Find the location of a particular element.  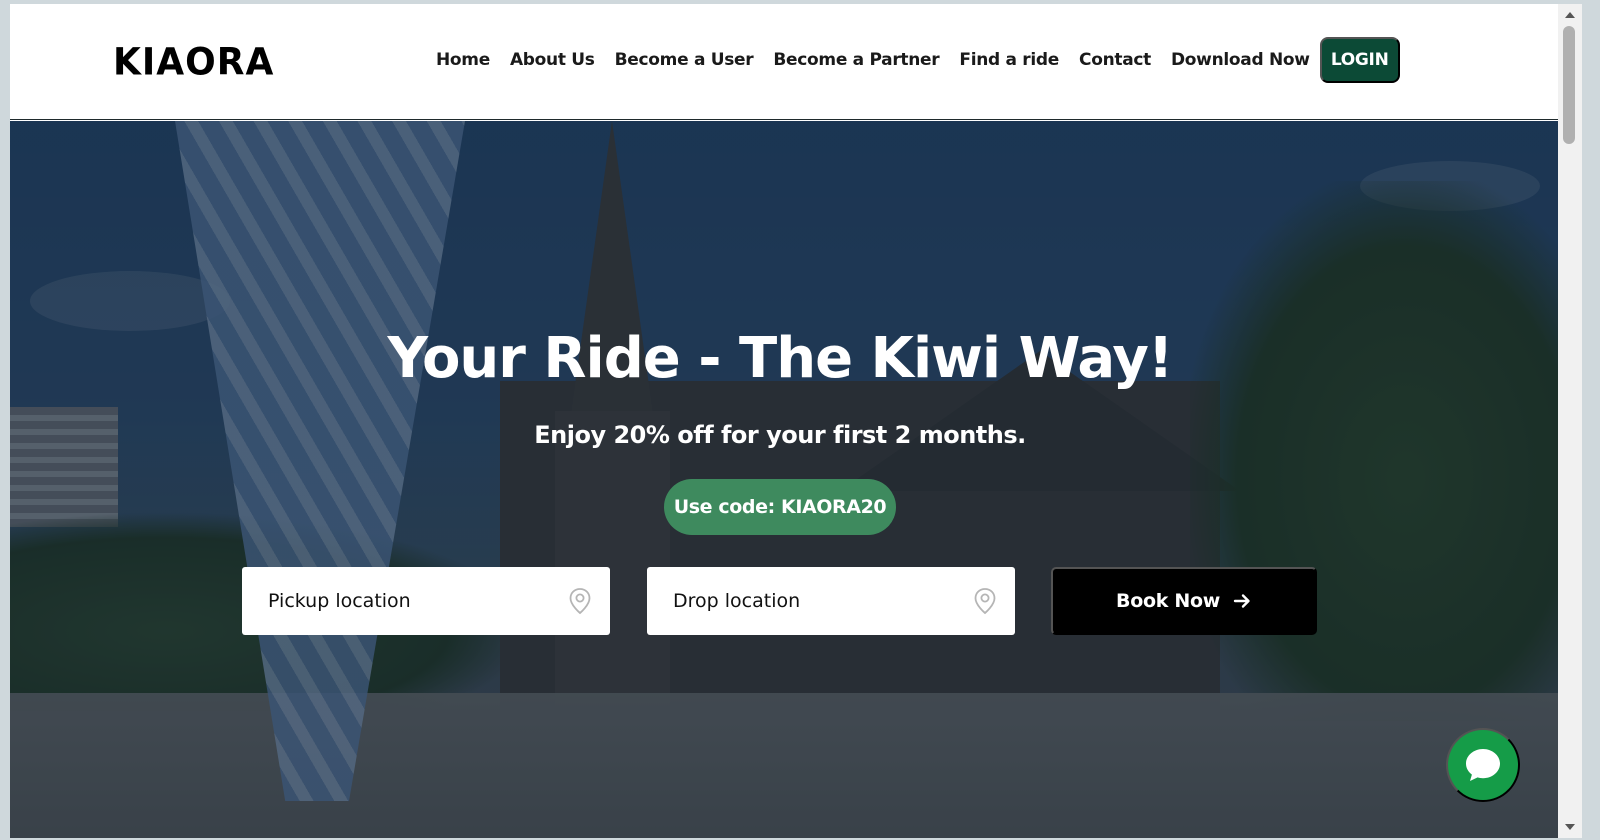

nav-become-a-partner: Become a Partner is located at coordinates (856, 60).